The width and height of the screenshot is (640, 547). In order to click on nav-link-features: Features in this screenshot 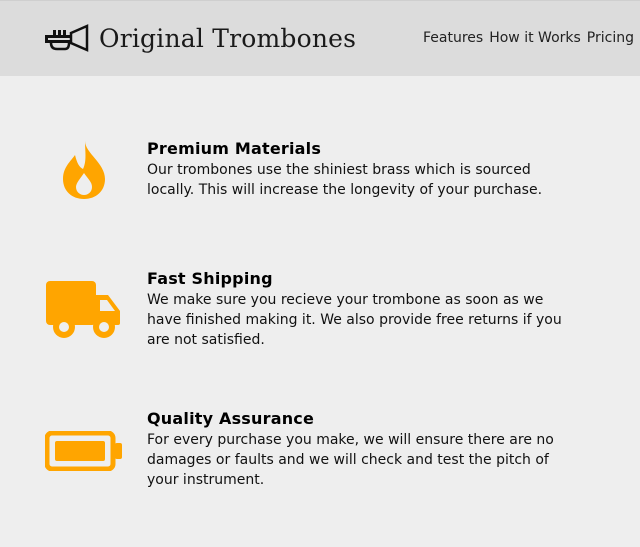, I will do `click(453, 38)`.